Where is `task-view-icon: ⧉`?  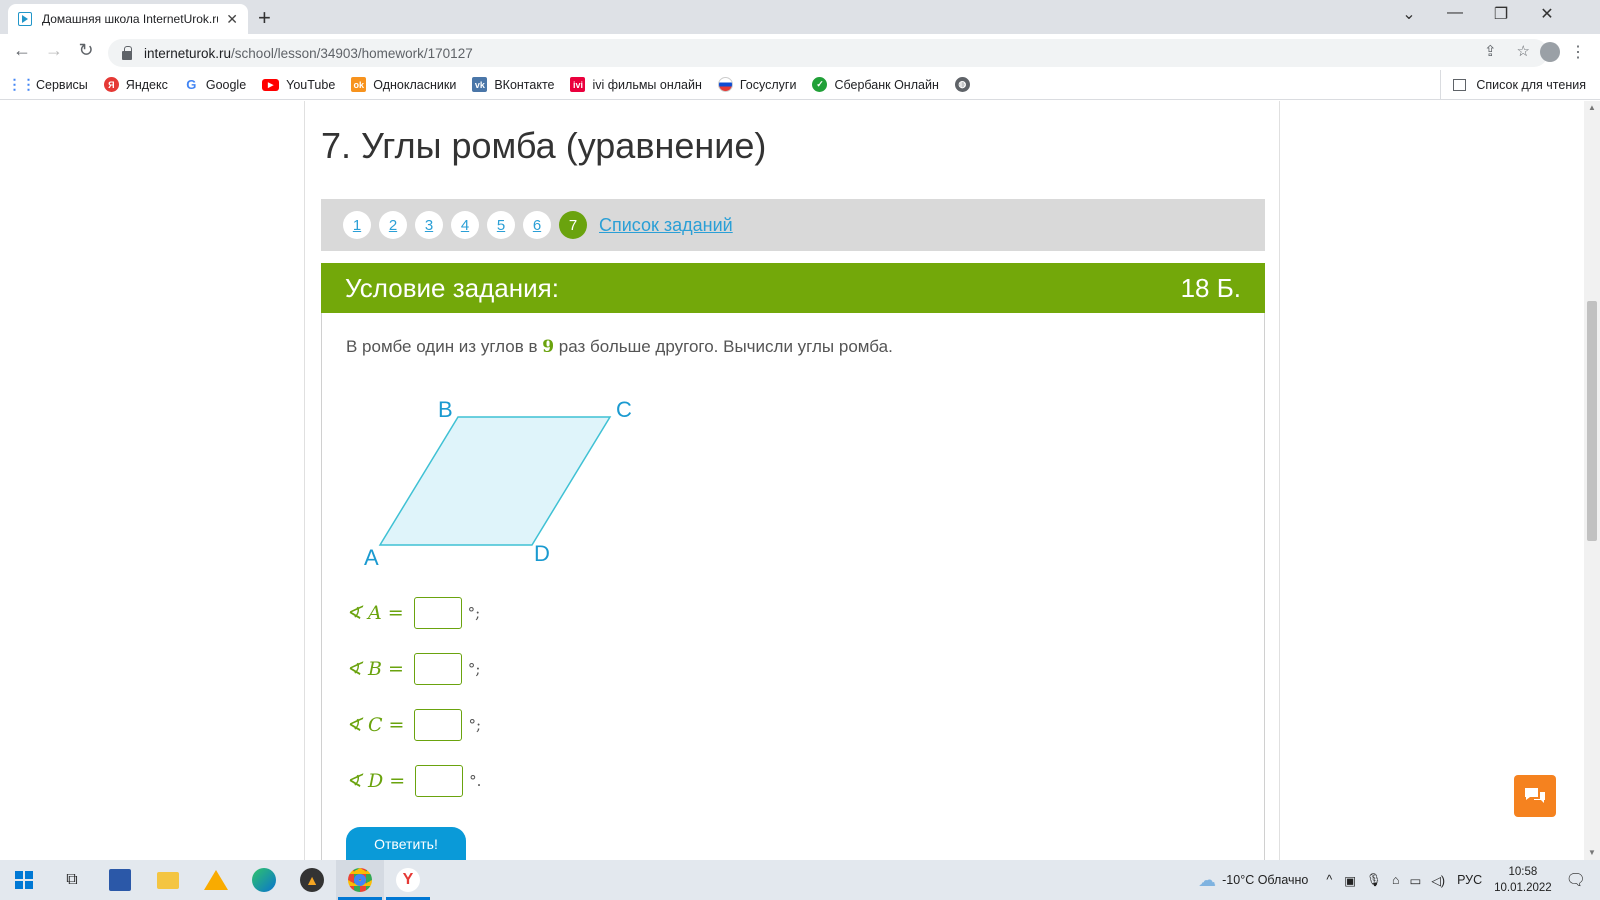
task-view-icon: ⧉ is located at coordinates (72, 879).